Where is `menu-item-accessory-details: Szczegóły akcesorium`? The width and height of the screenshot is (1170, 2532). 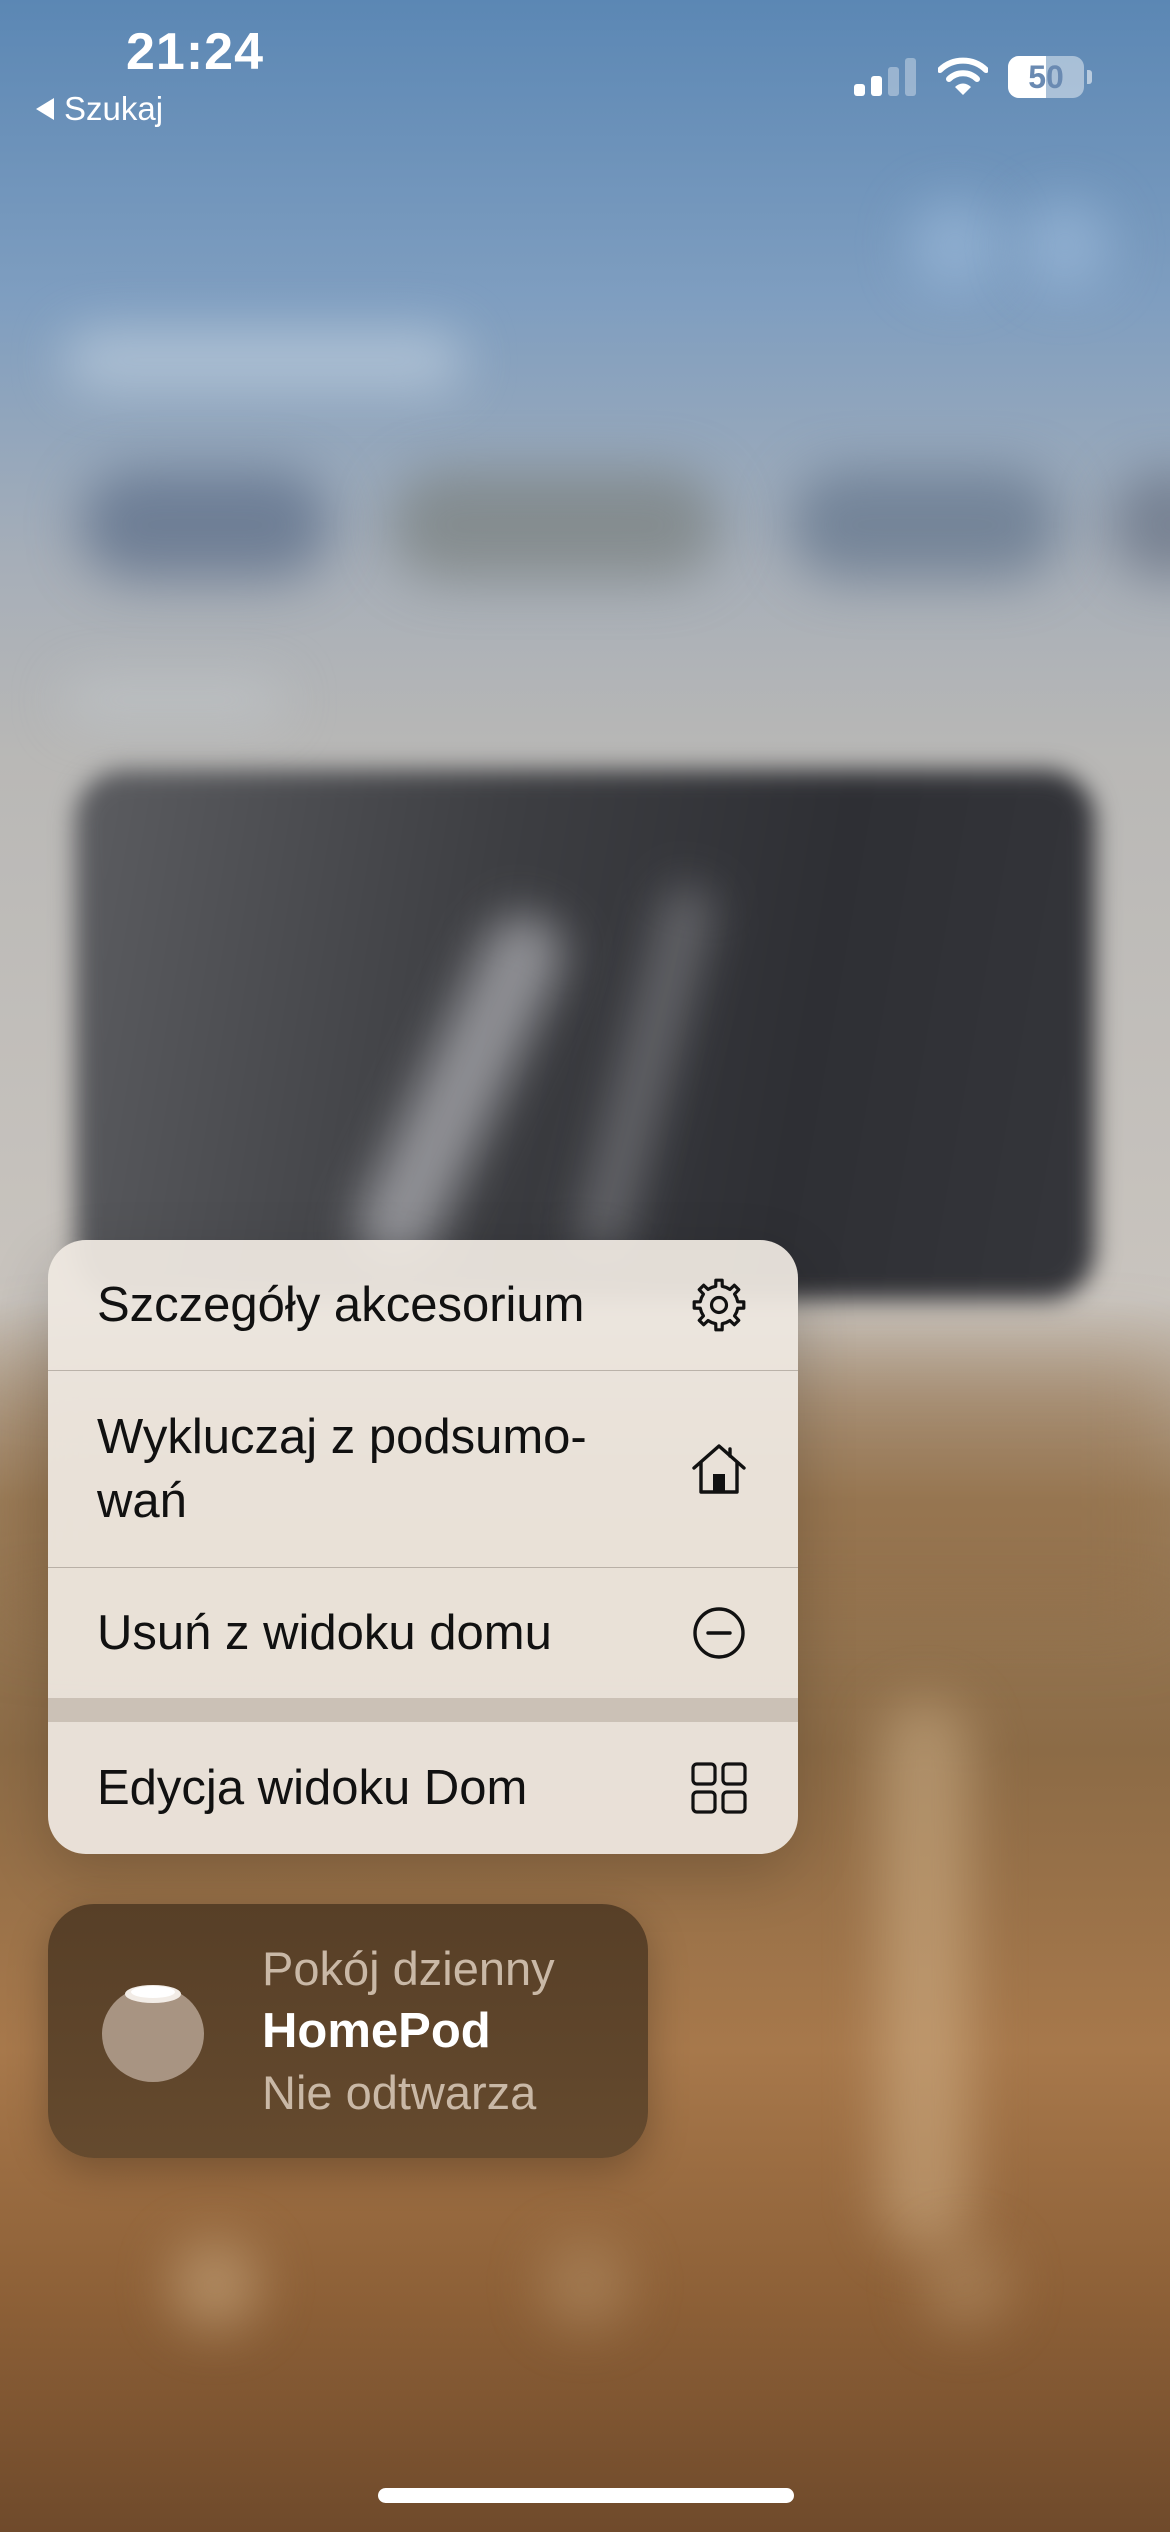 menu-item-accessory-details: Szczegóły akcesorium is located at coordinates (423, 1305).